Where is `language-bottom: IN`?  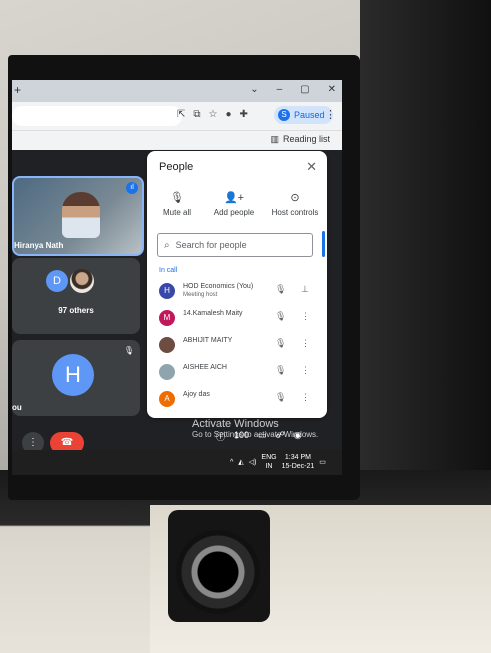
language-bottom: IN is located at coordinates (269, 466).